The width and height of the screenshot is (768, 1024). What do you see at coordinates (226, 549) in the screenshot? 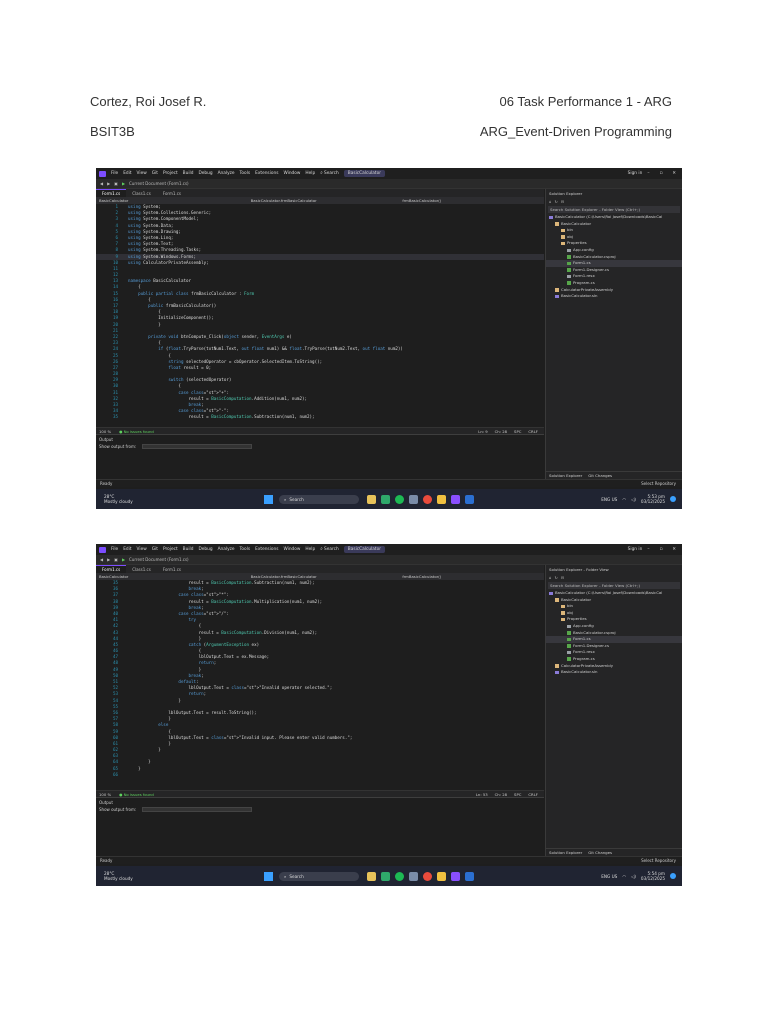
I see `menu-item-analyze: Analyze` at bounding box center [226, 549].